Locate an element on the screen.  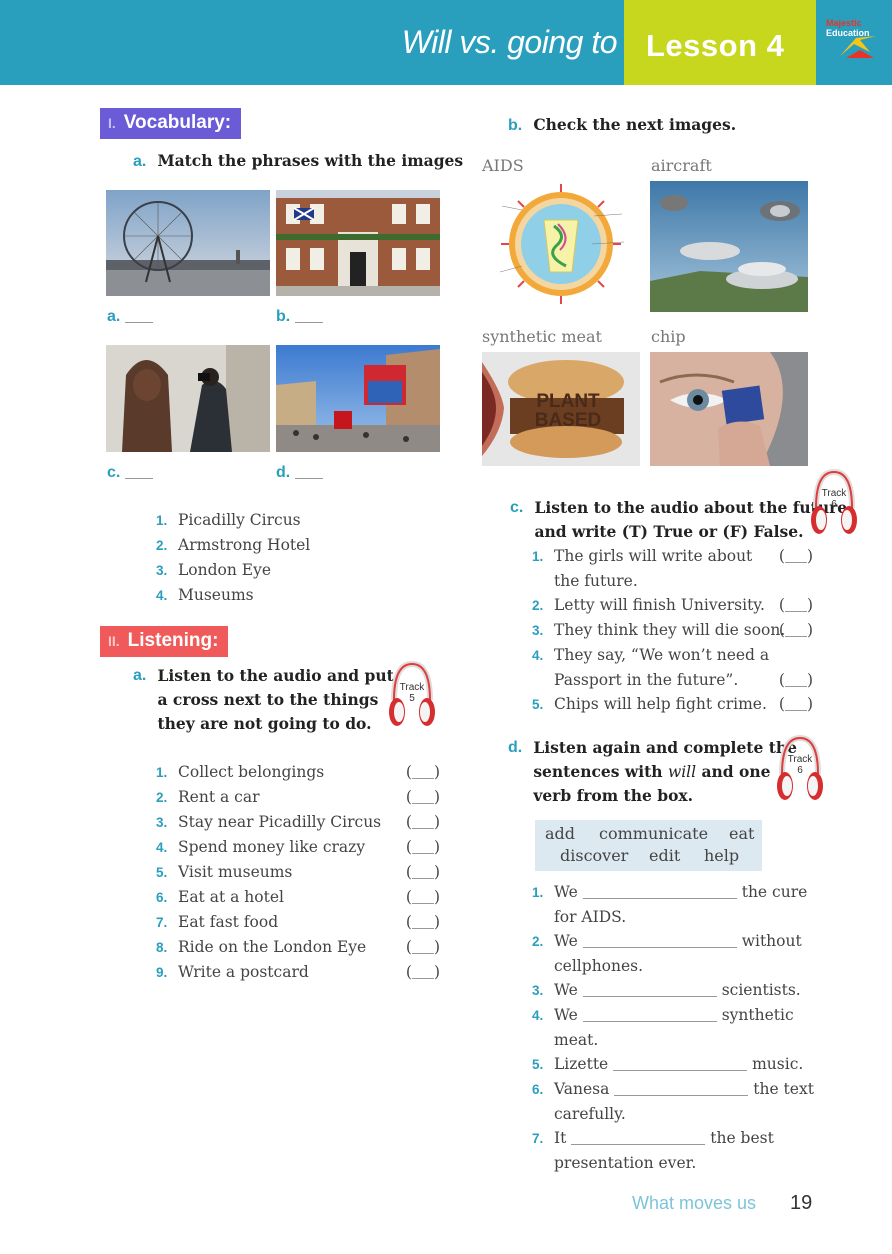
track-5-headphones-icon: Track 5 is located at coordinates (412, 693).